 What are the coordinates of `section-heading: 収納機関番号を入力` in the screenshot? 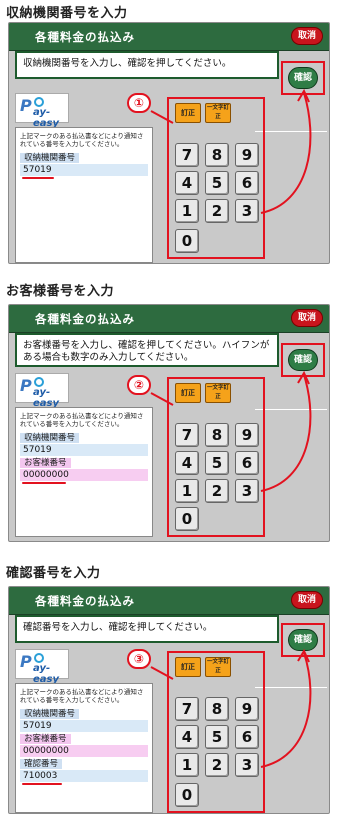 It's located at (67, 13).